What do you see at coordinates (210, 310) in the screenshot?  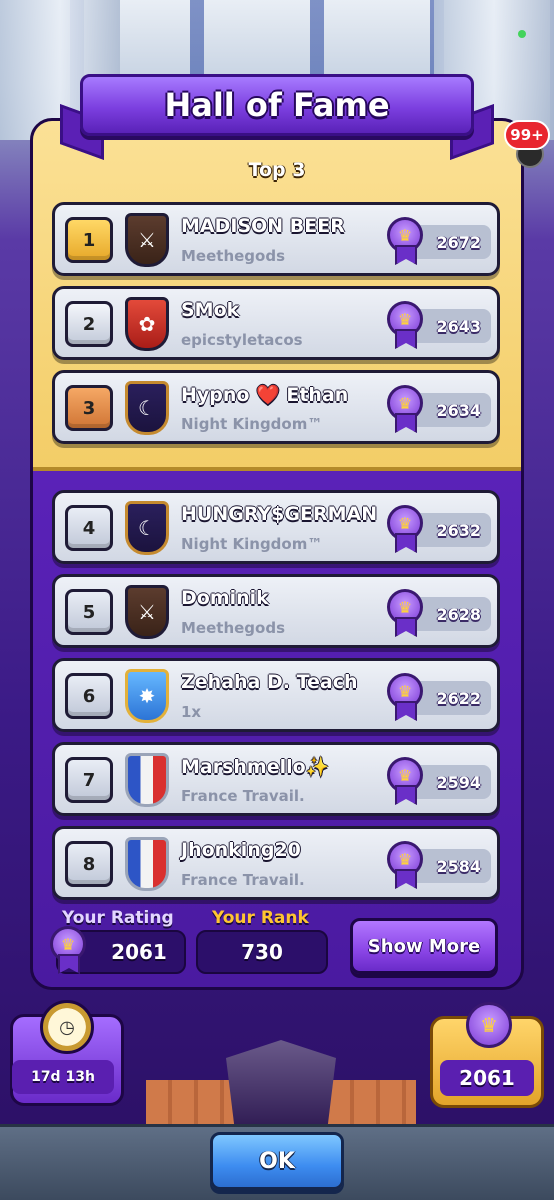 I see `player-name: SMok` at bounding box center [210, 310].